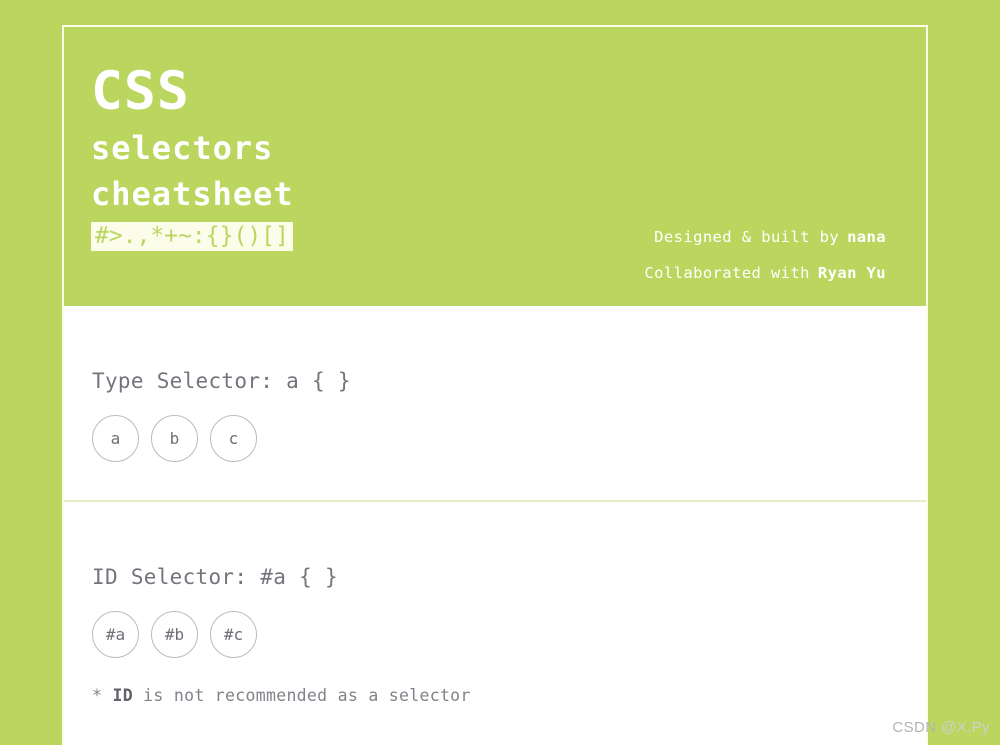 The height and width of the screenshot is (745, 1000). I want to click on watermark-source: CSDN, so click(917, 727).